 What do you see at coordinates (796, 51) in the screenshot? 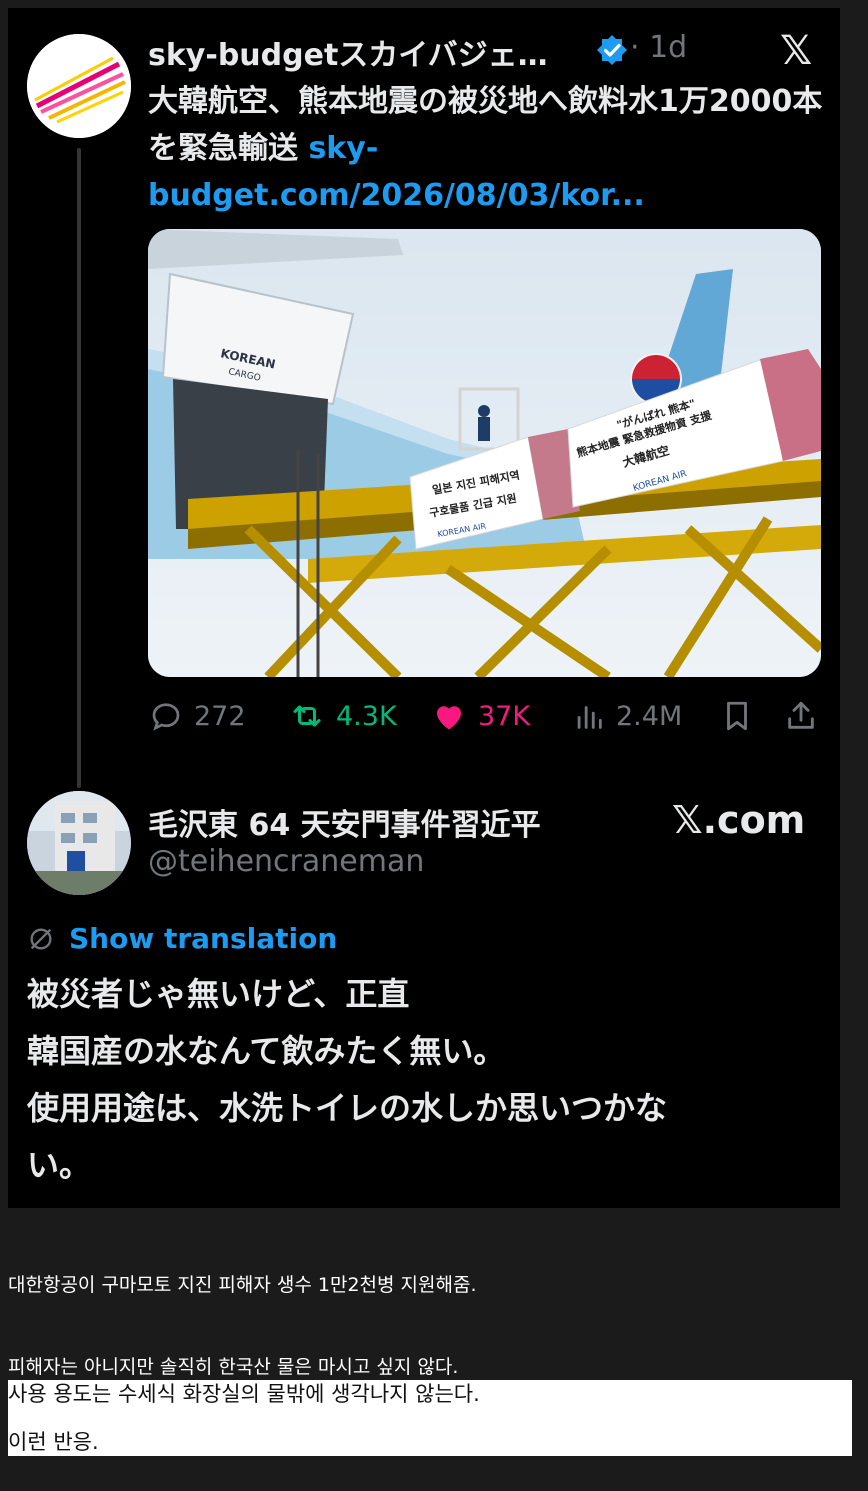
I see `x-logo-icon: 𝕏` at bounding box center [796, 51].